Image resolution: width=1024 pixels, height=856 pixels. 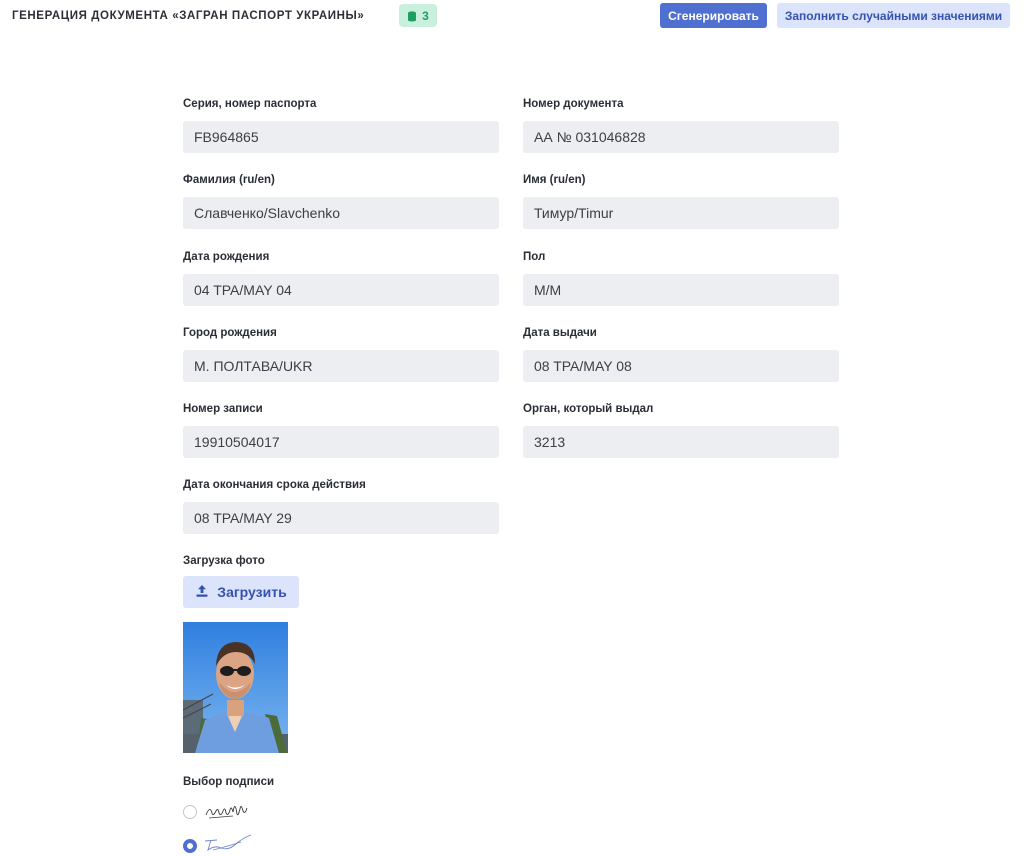 I want to click on record-number-field: Номер записи, so click(x=341, y=429).